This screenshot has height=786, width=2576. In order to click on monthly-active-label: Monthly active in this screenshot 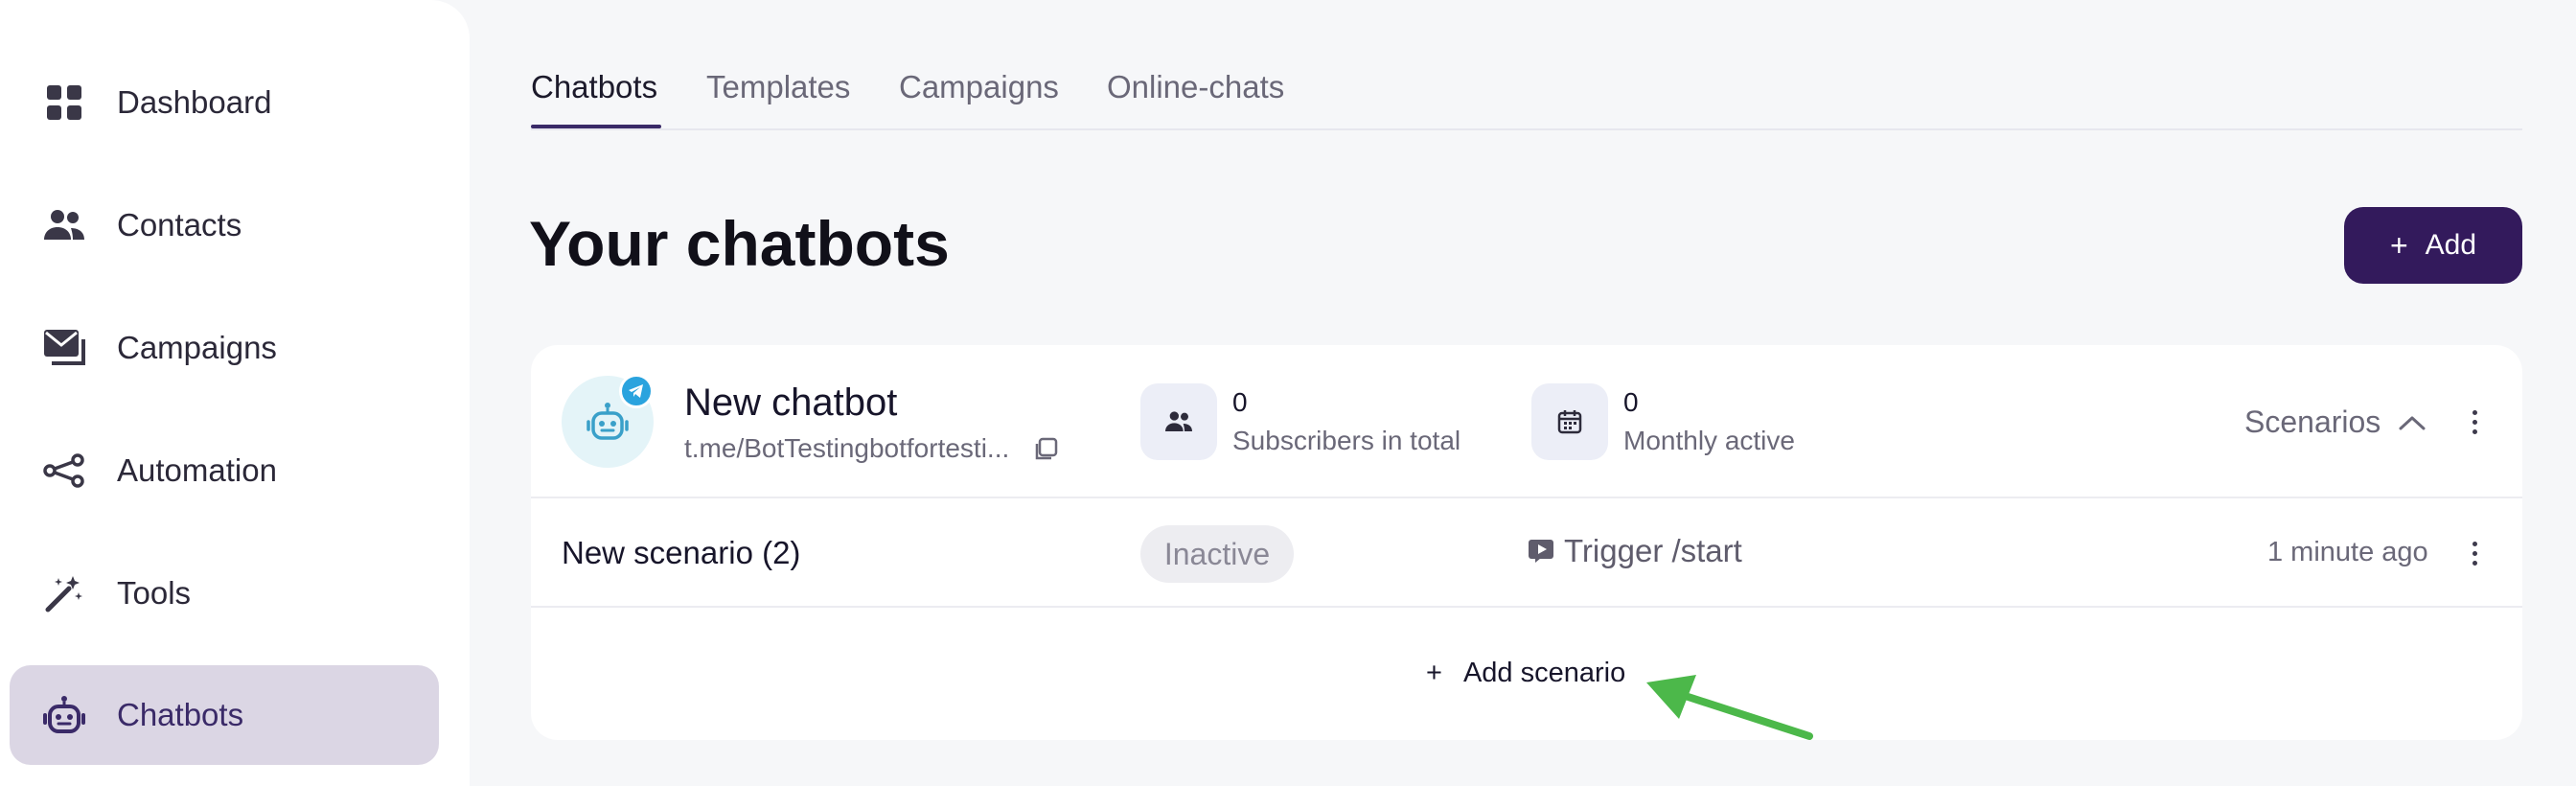, I will do `click(1709, 441)`.